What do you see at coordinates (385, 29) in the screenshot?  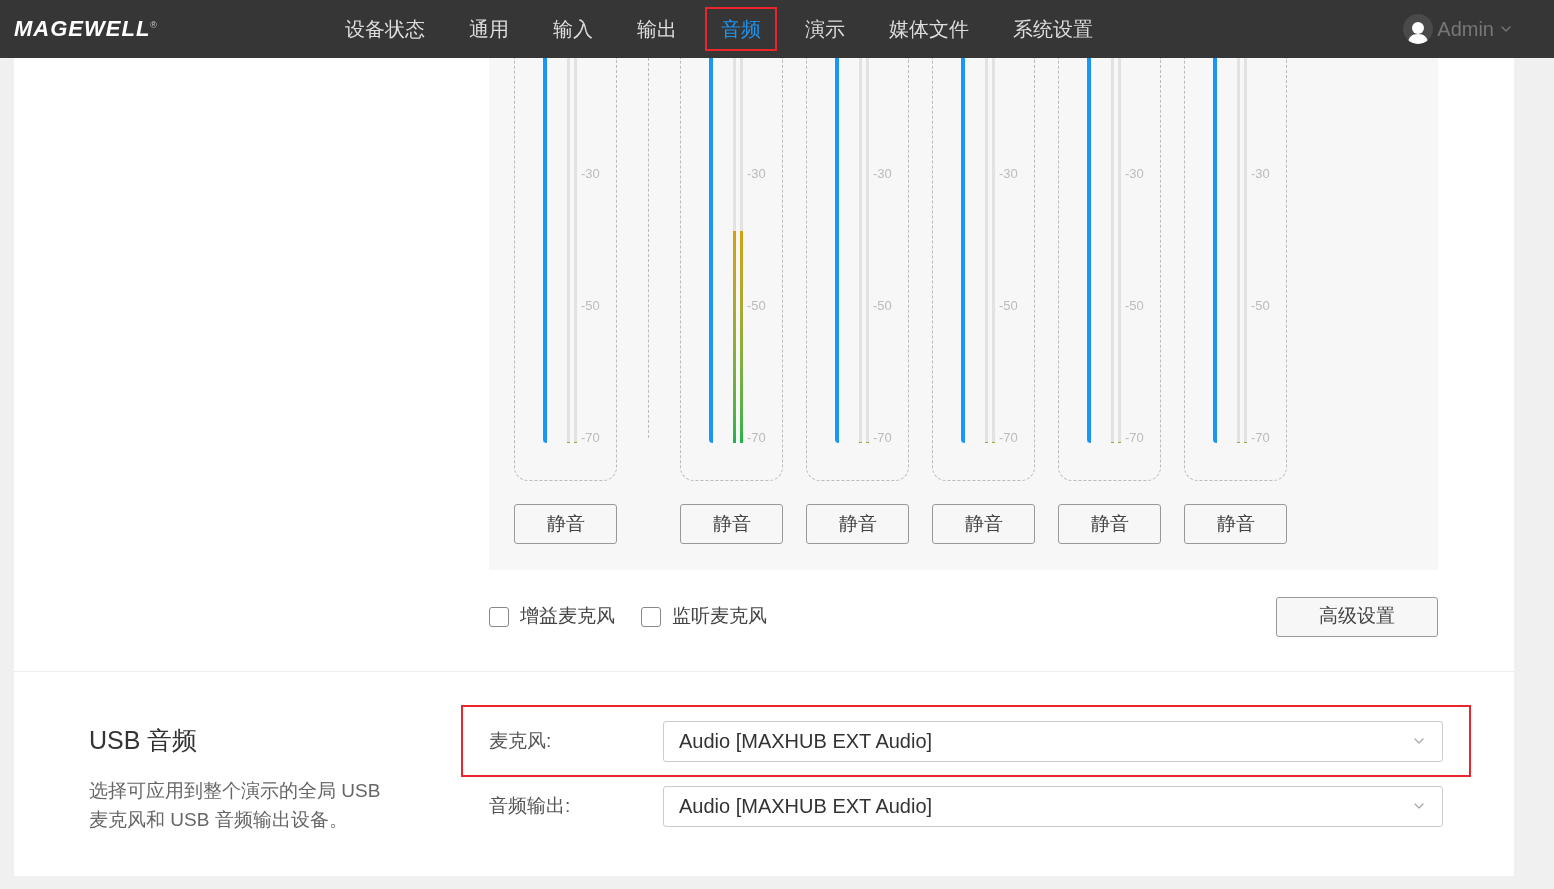 I see `nav-tab: 设备状态` at bounding box center [385, 29].